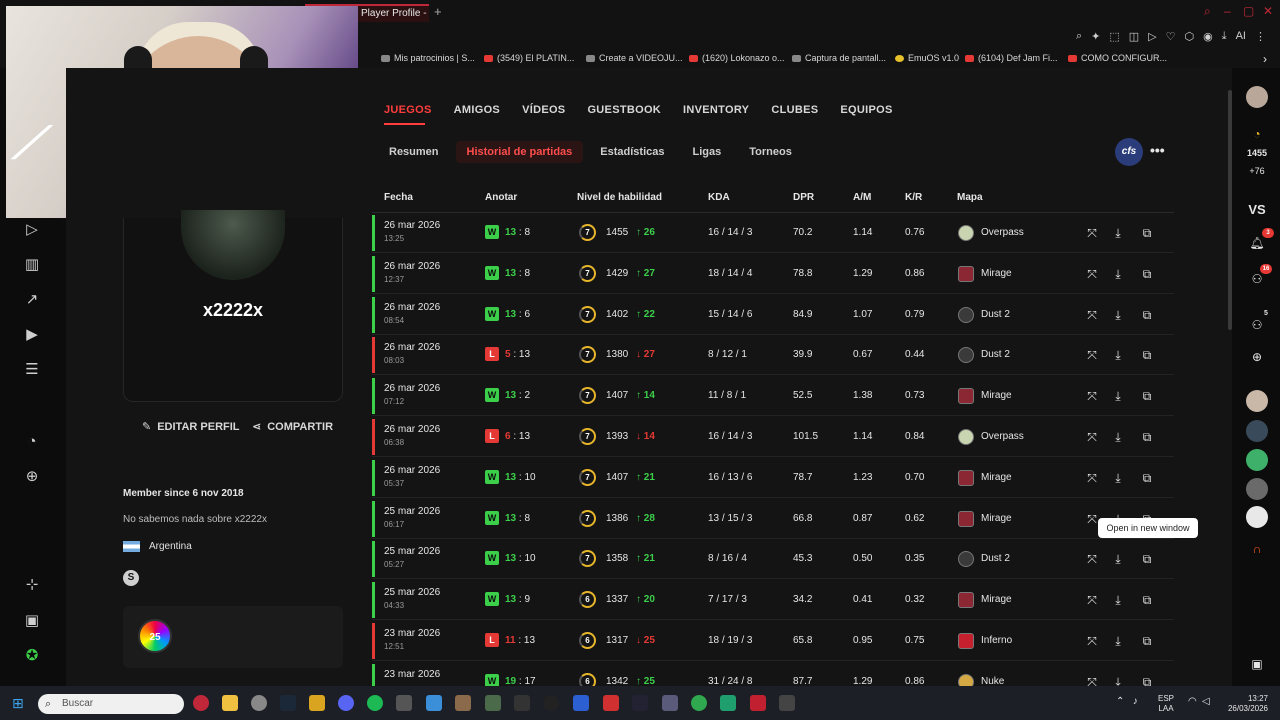 Image resolution: width=1280 pixels, height=720 pixels. What do you see at coordinates (1157, 150) in the screenshot?
I see `more-options-icon: •••` at bounding box center [1157, 150].